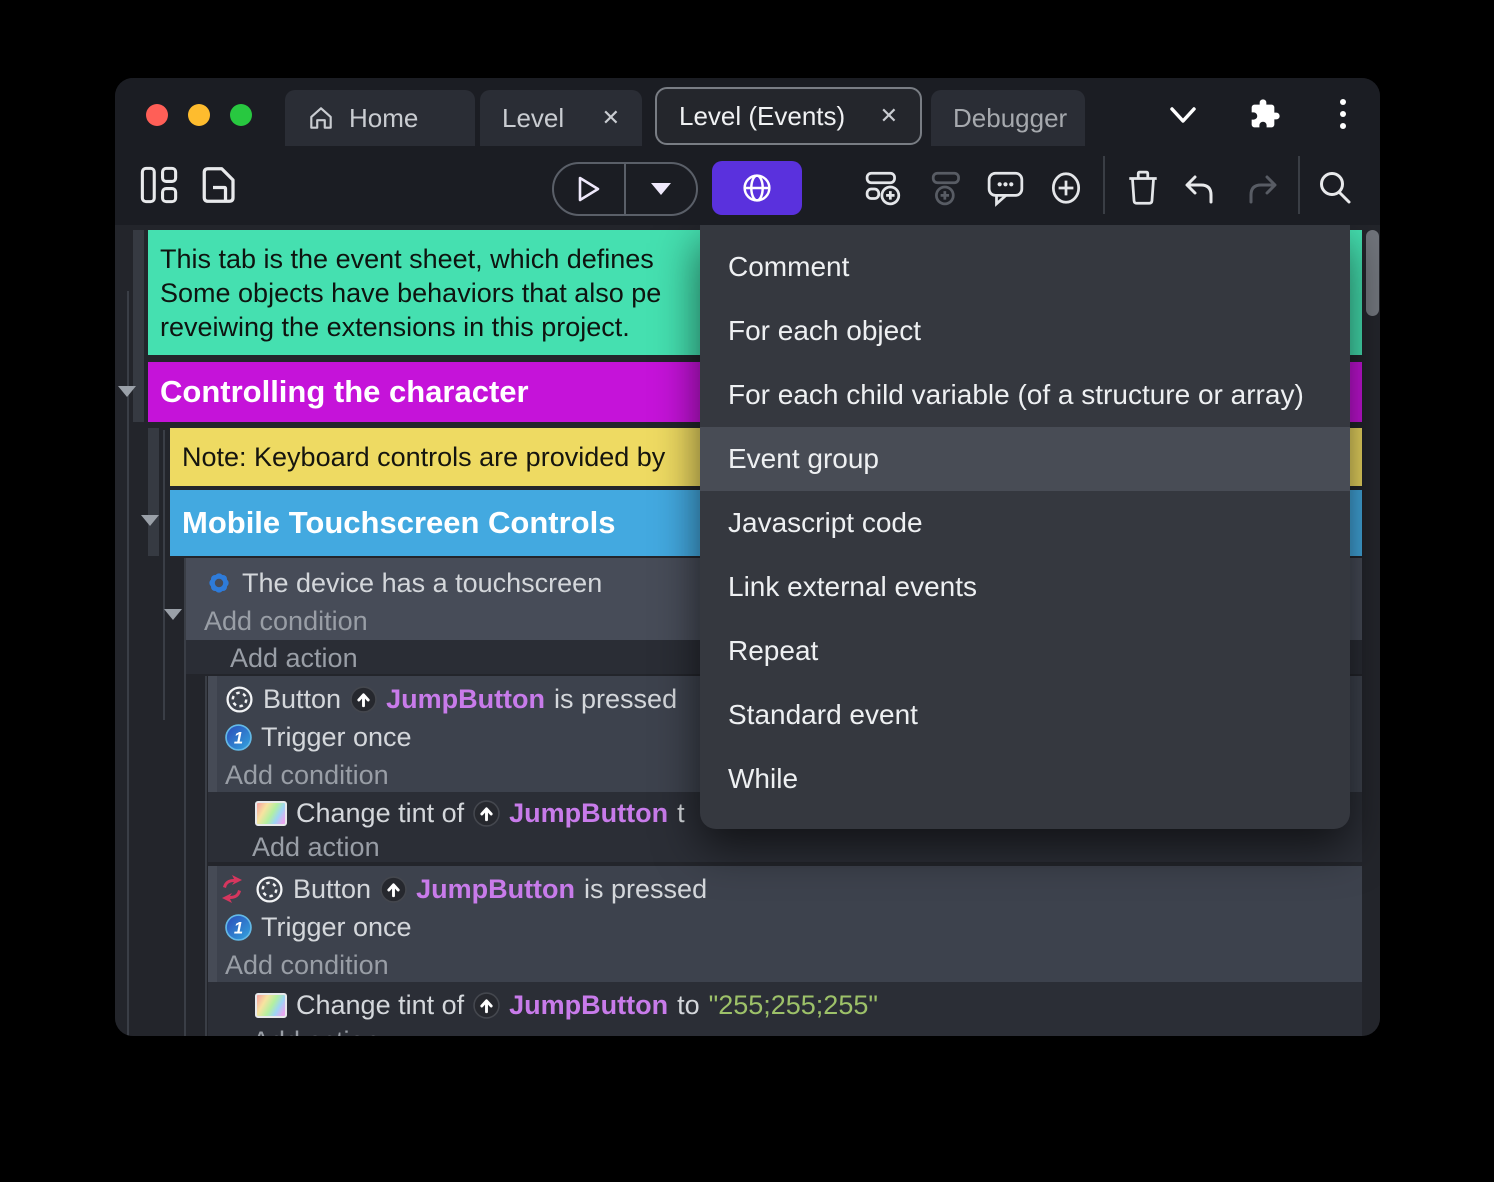 The width and height of the screenshot is (1494, 1182). Describe the element at coordinates (321, 118) in the screenshot. I see `home-icon` at that location.